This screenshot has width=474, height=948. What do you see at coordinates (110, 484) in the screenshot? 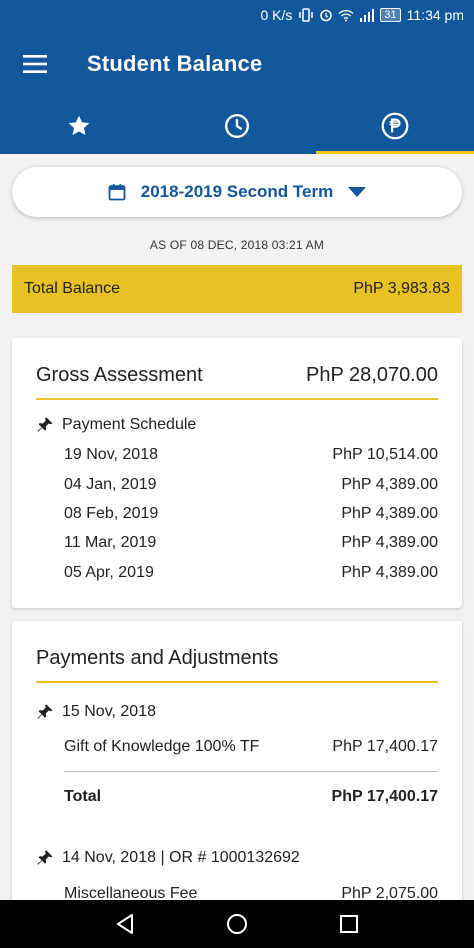
I see `schedule-date: 04 Jan, 2019` at bounding box center [110, 484].